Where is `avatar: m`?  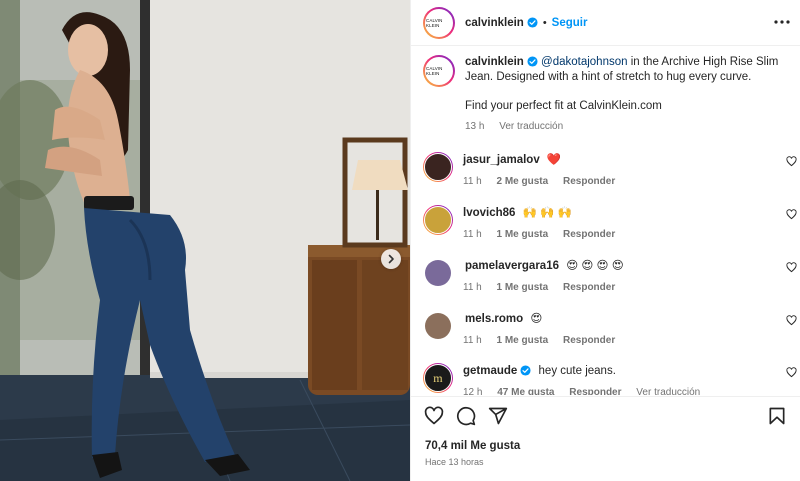
avatar: m is located at coordinates (438, 378).